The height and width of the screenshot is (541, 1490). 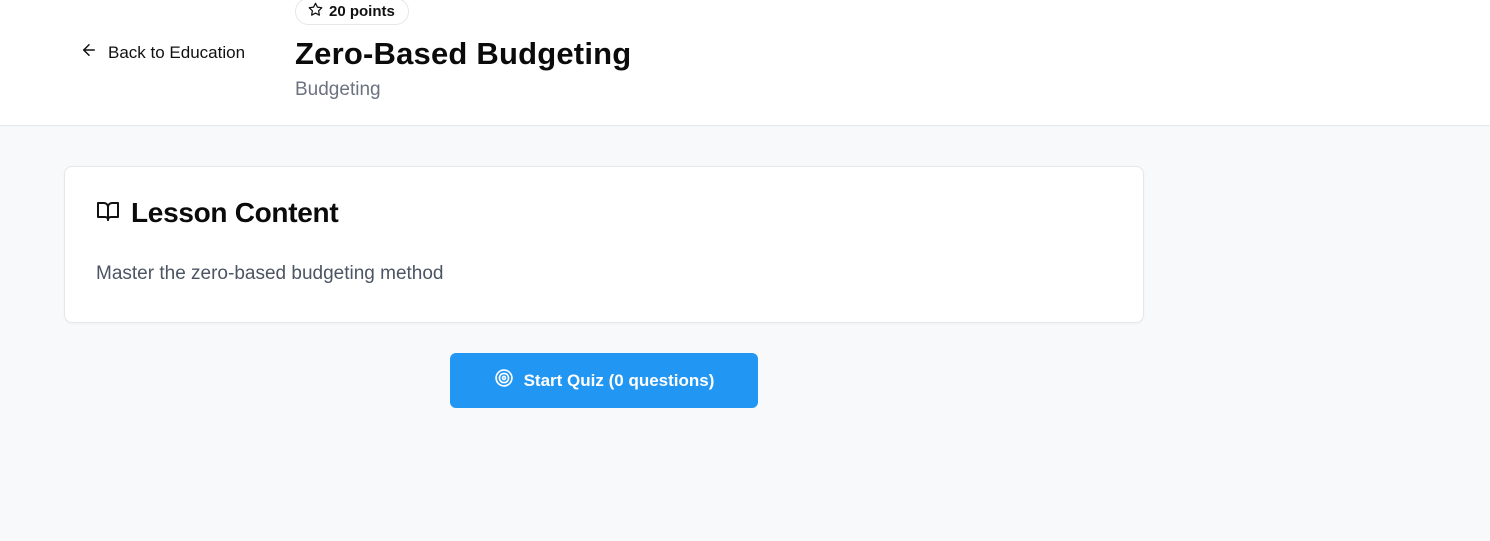 What do you see at coordinates (177, 52) in the screenshot?
I see `back-link-label: Back to Education` at bounding box center [177, 52].